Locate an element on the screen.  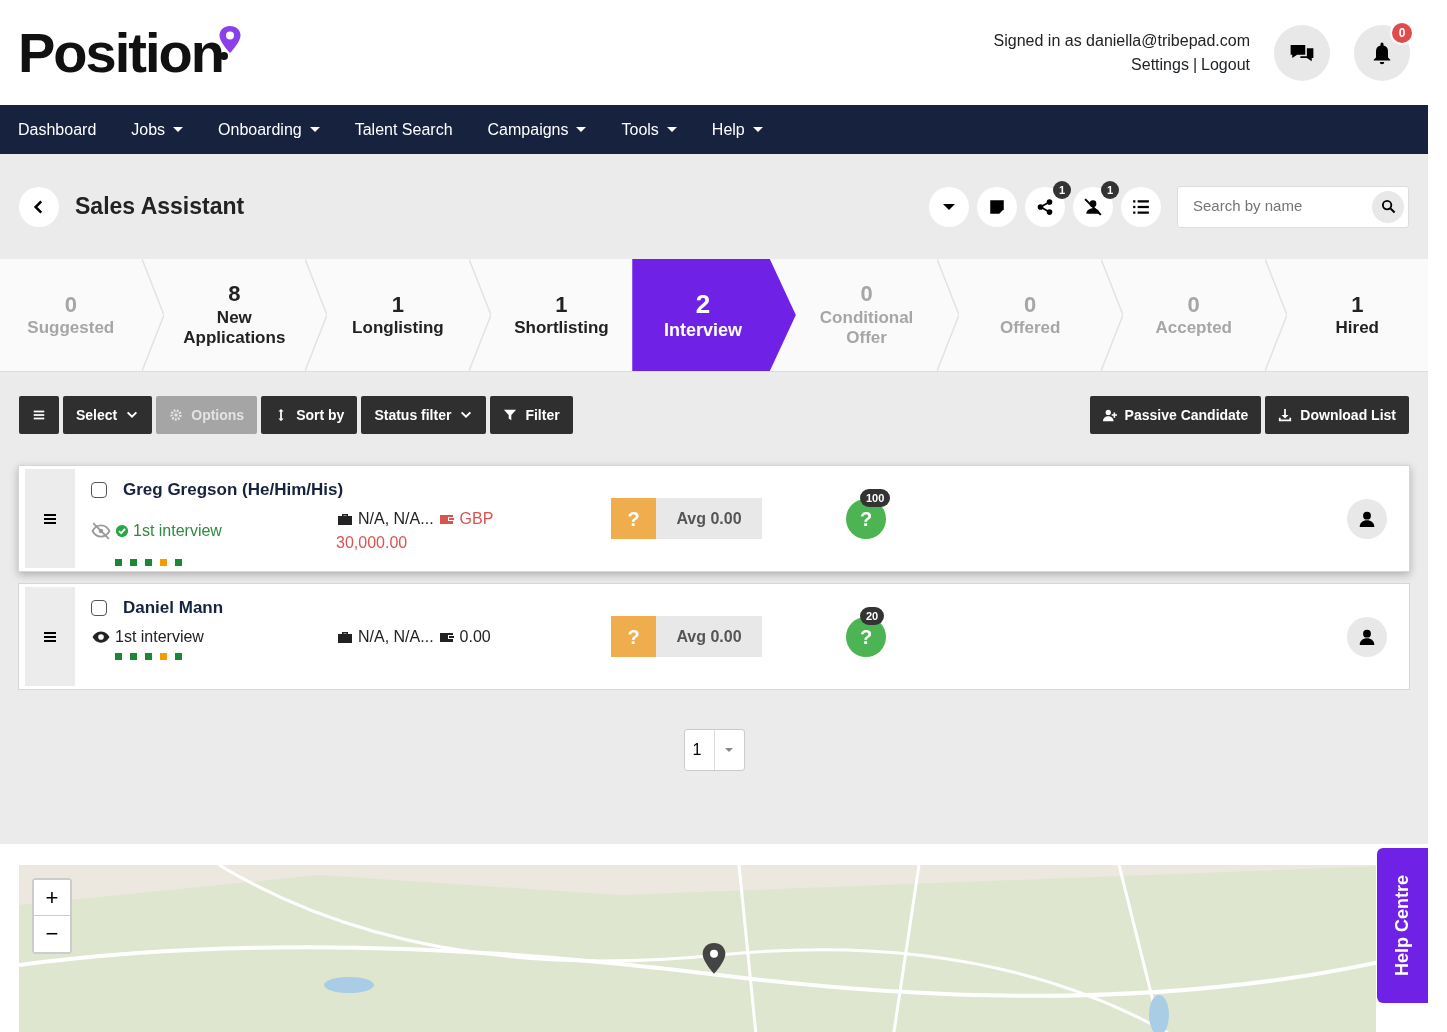
candidate-name: Daniel Mann is located at coordinates (173, 608).